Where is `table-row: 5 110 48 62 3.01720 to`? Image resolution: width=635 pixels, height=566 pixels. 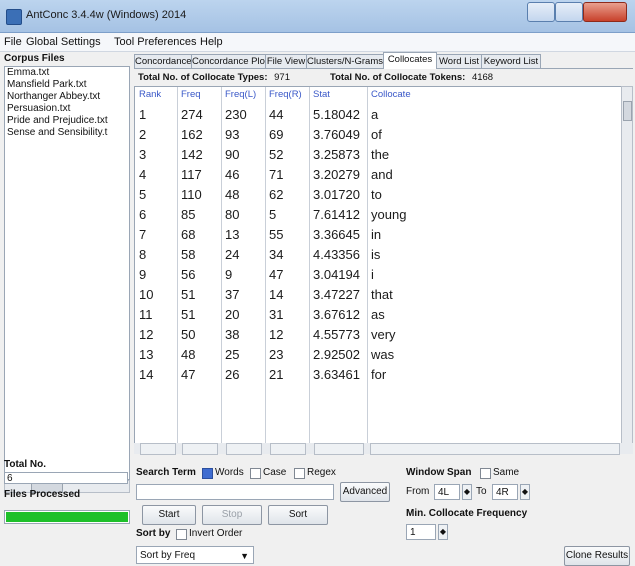 table-row: 5 110 48 62 3.01720 to is located at coordinates (379, 193).